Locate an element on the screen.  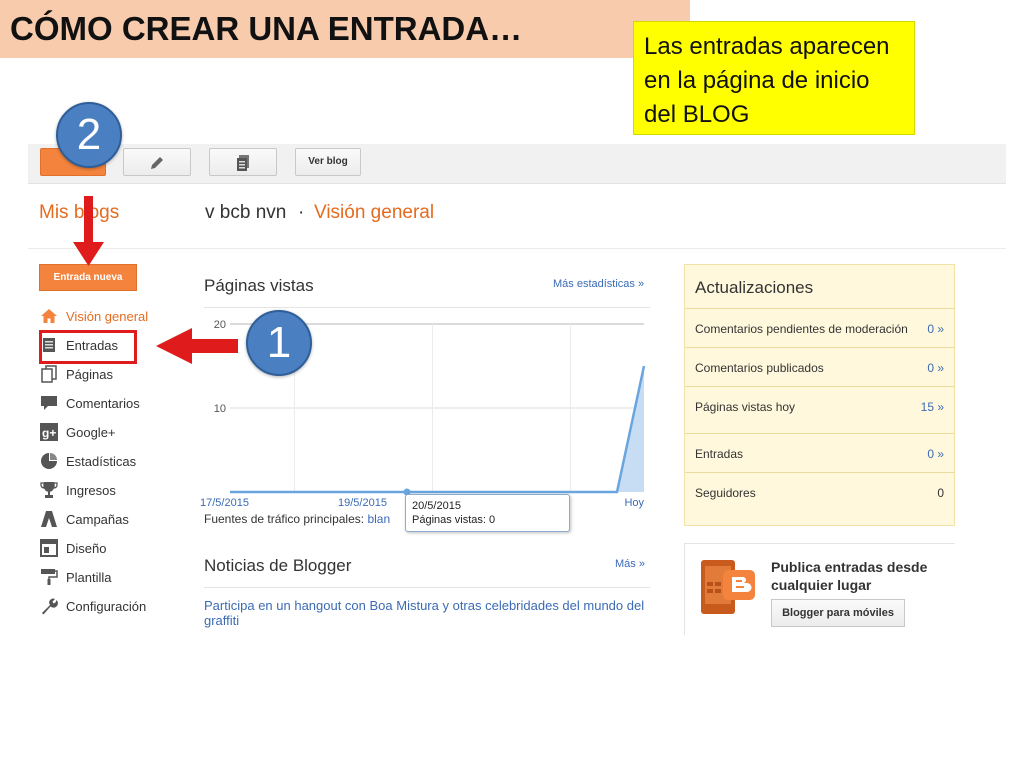
update-label: Comentarios pendientes de moderación is located at coordinates (801, 329).